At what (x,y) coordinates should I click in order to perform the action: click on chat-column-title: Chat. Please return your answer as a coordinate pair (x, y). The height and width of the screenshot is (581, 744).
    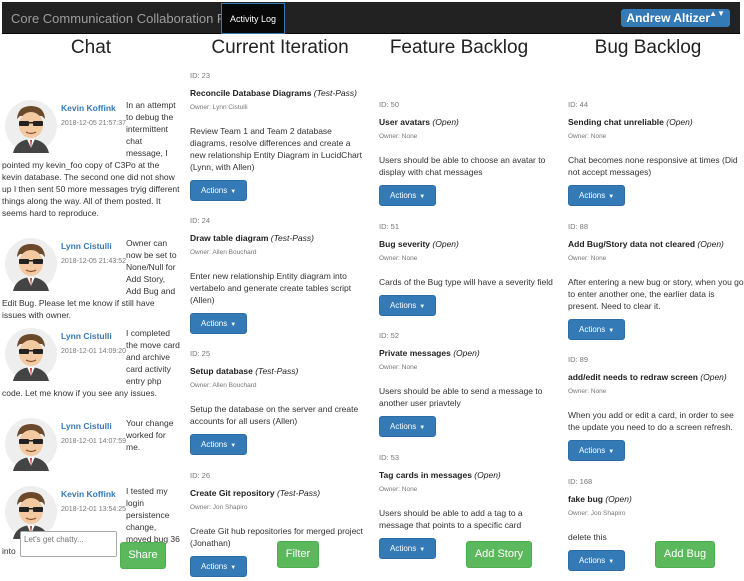
    Looking at the image, I should click on (91, 47).